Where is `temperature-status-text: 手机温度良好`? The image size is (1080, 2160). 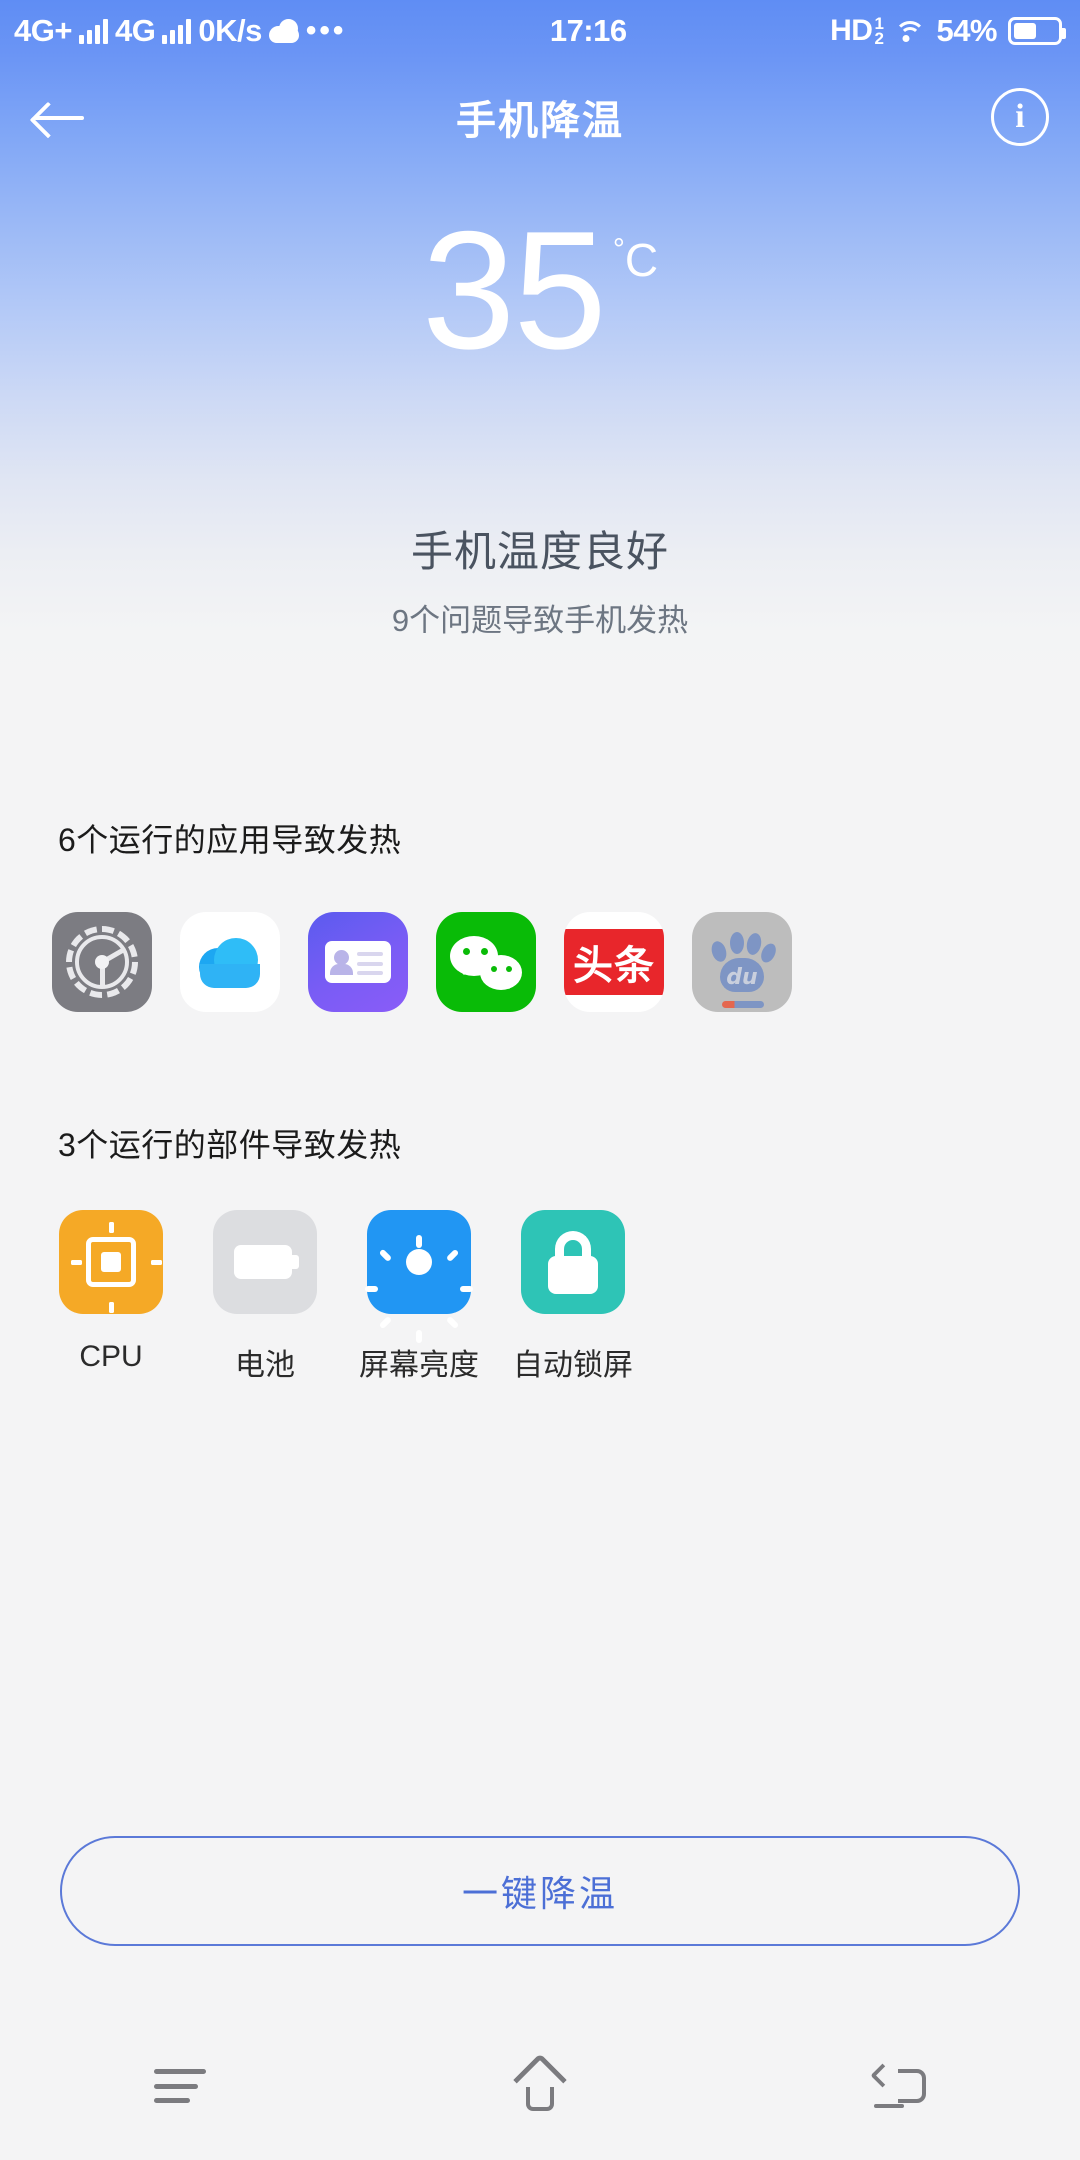
temperature-status-text: 手机温度良好 is located at coordinates (539, 551).